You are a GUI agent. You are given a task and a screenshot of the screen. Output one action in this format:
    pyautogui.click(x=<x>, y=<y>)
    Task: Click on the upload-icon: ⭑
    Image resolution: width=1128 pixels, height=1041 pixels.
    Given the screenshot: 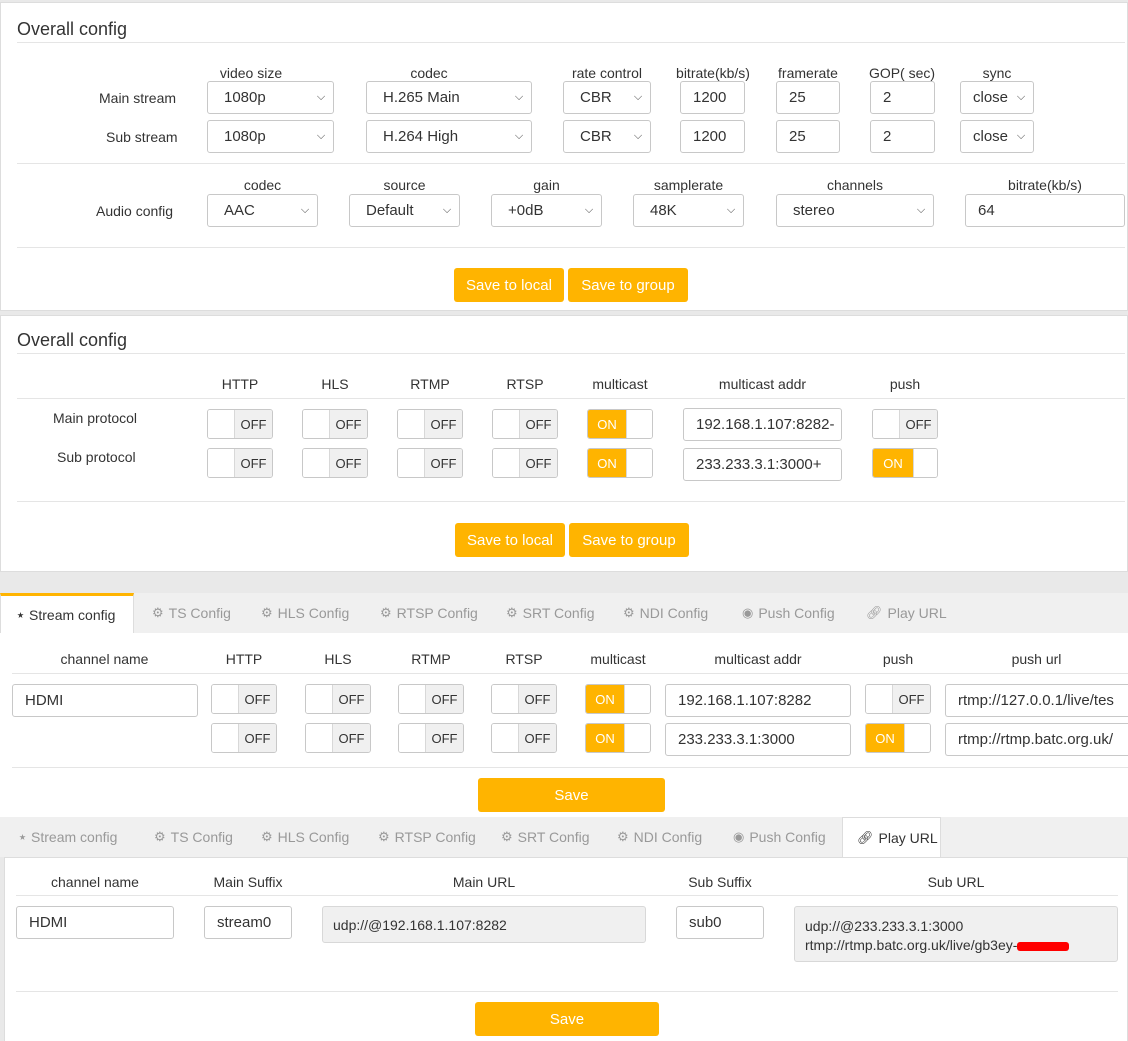 What is the action you would take?
    pyautogui.click(x=21, y=614)
    